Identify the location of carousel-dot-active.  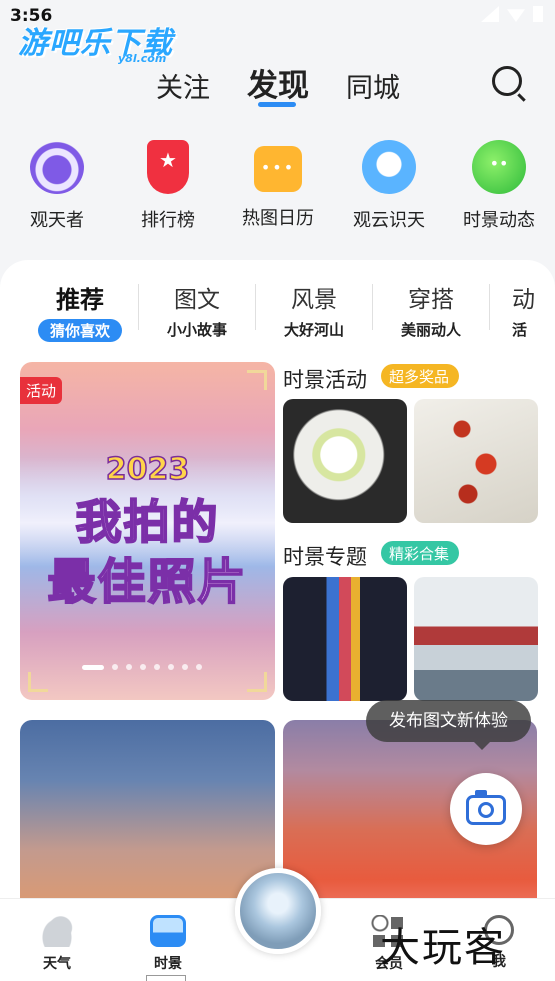
(93, 667).